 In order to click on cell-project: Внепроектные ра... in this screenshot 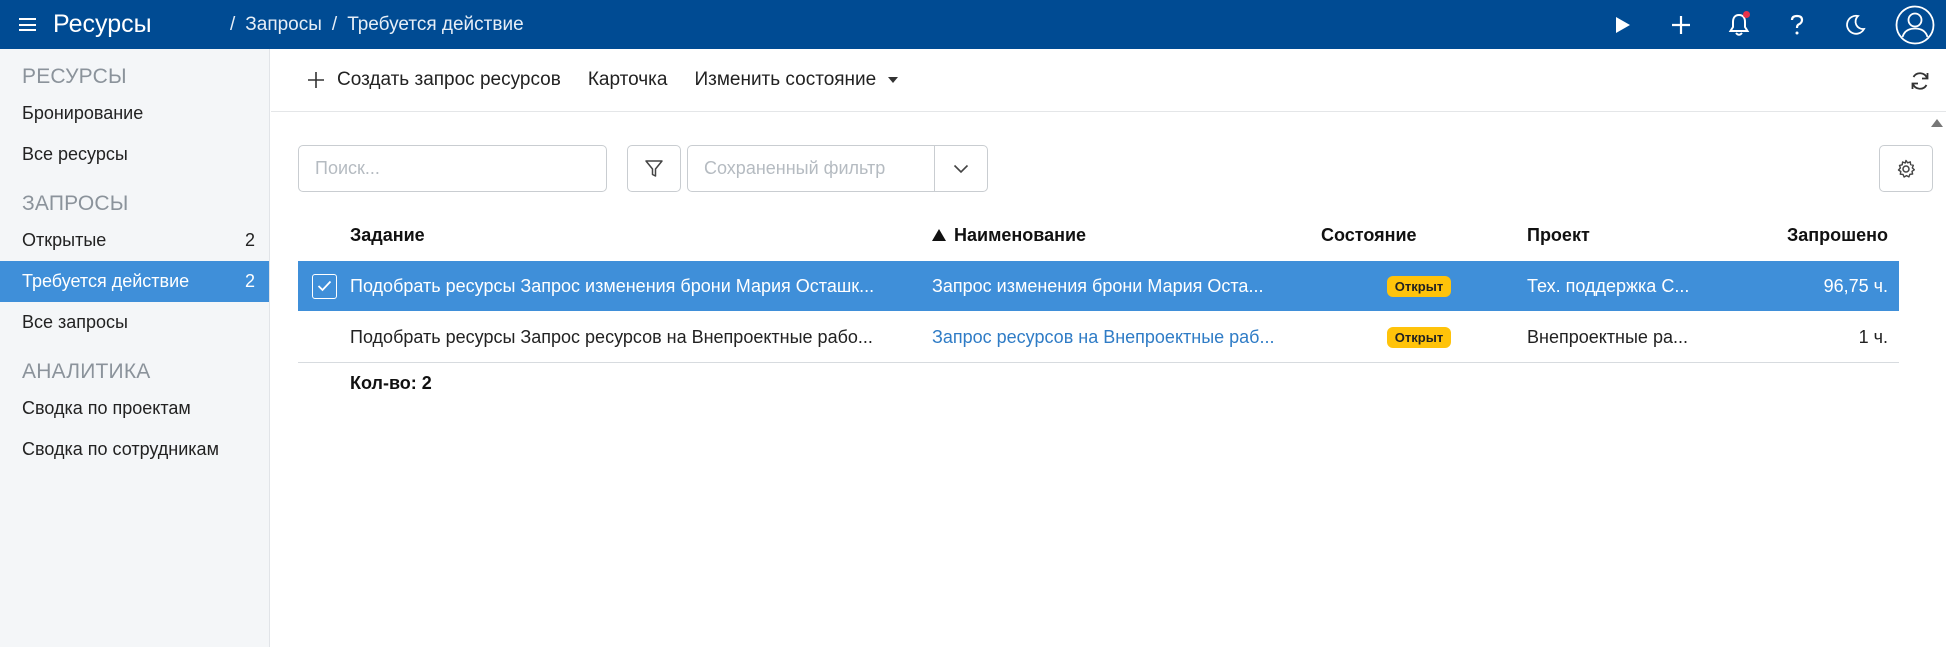, I will do `click(1607, 336)`.